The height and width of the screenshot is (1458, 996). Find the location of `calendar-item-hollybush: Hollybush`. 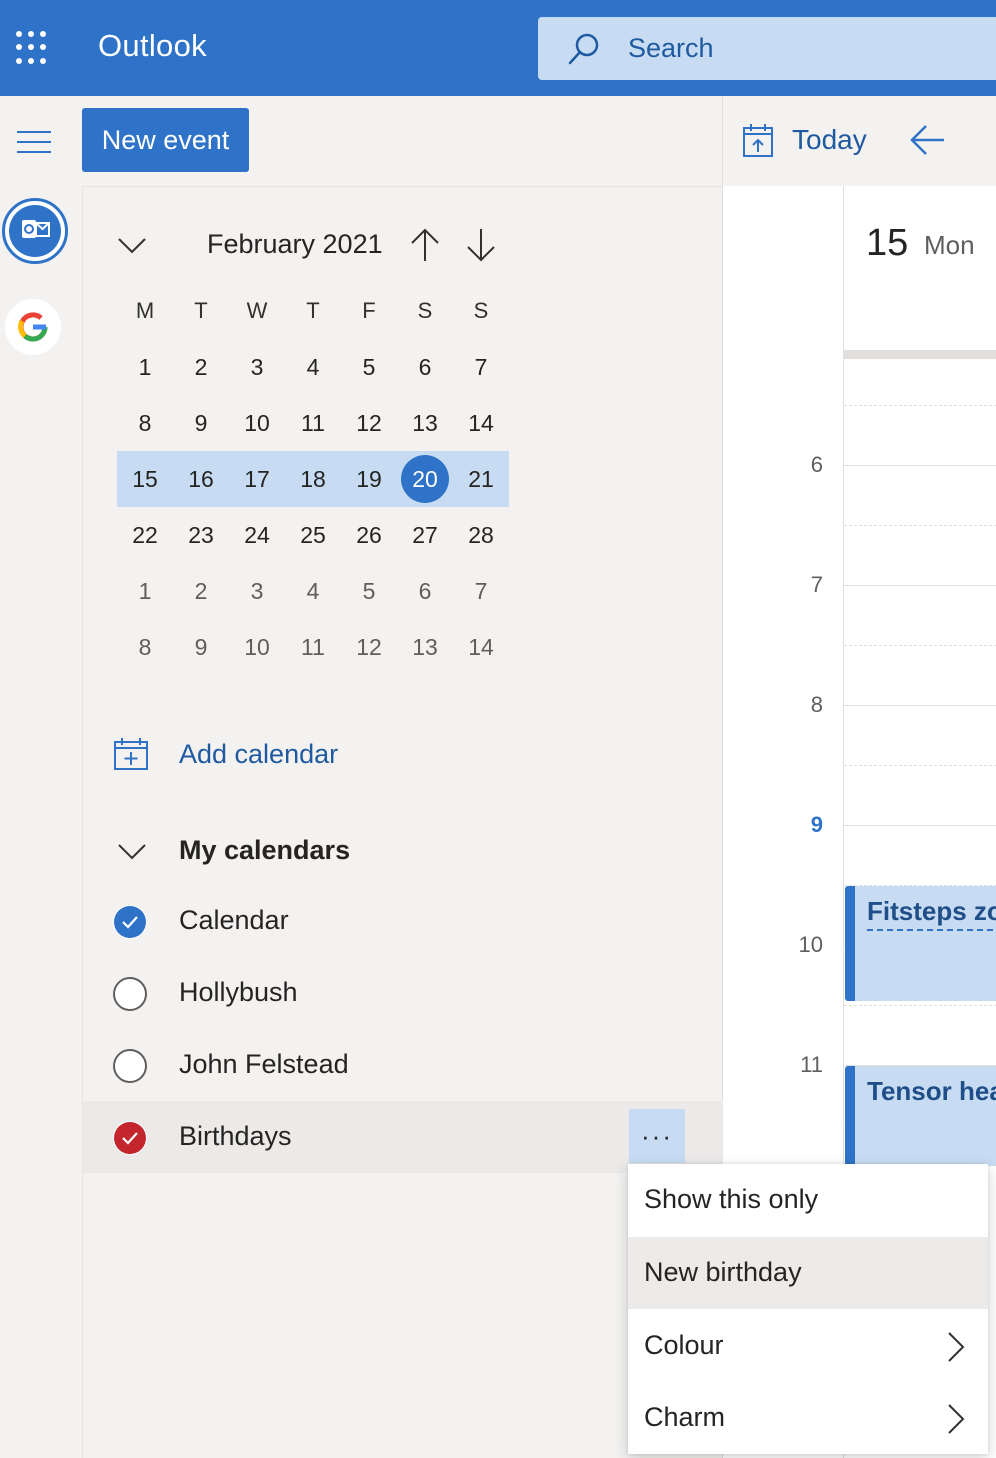

calendar-item-hollybush: Hollybush is located at coordinates (403, 993).